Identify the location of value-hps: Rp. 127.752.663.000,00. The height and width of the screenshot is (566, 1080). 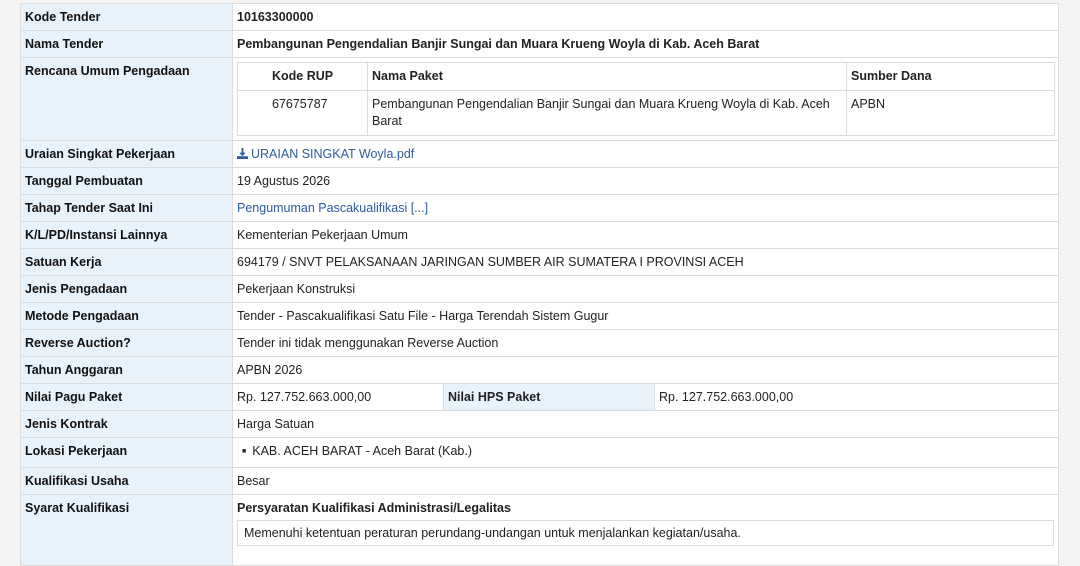
(726, 397).